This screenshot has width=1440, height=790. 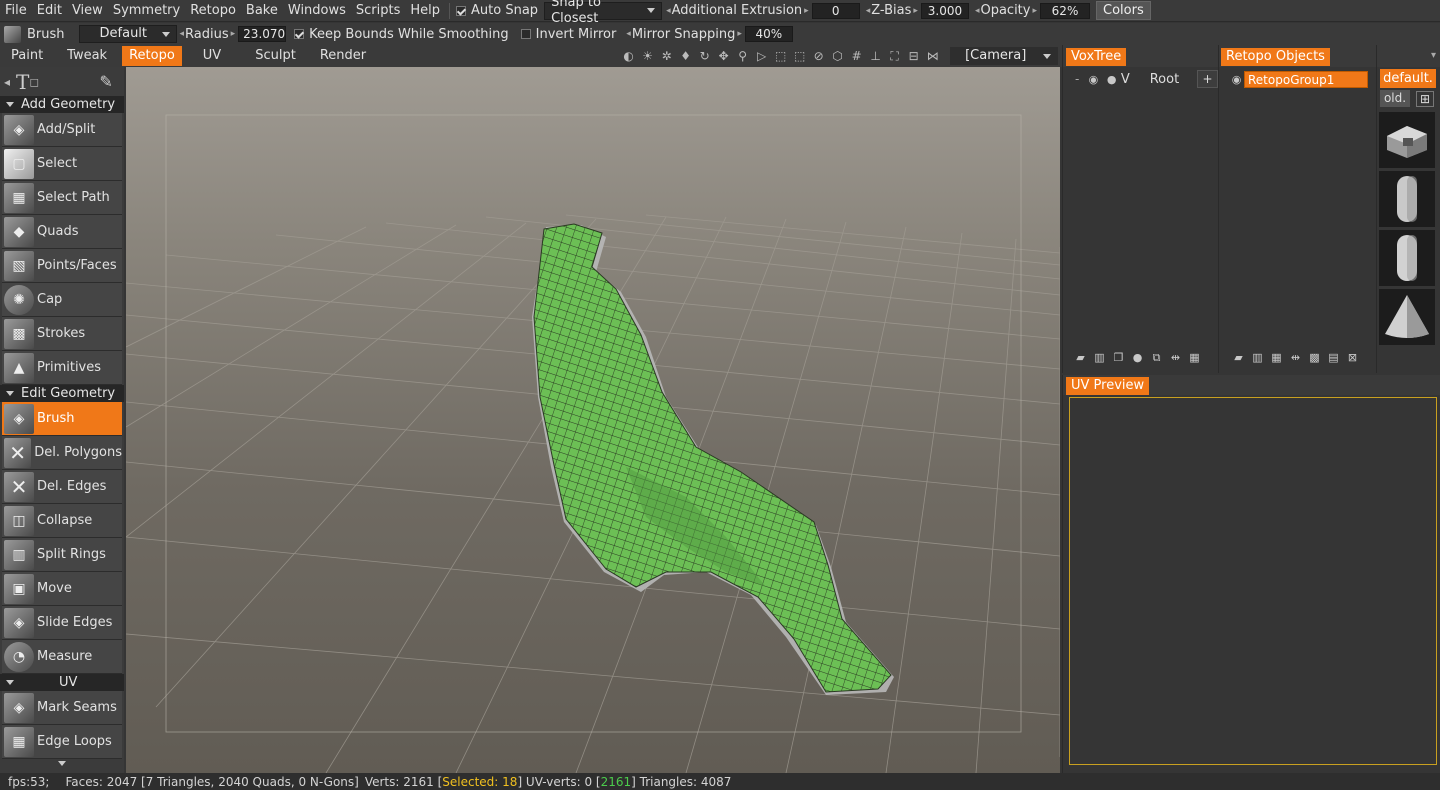 I want to click on tool-slide-edges: ◈ Slide Edges, so click(x=62, y=623).